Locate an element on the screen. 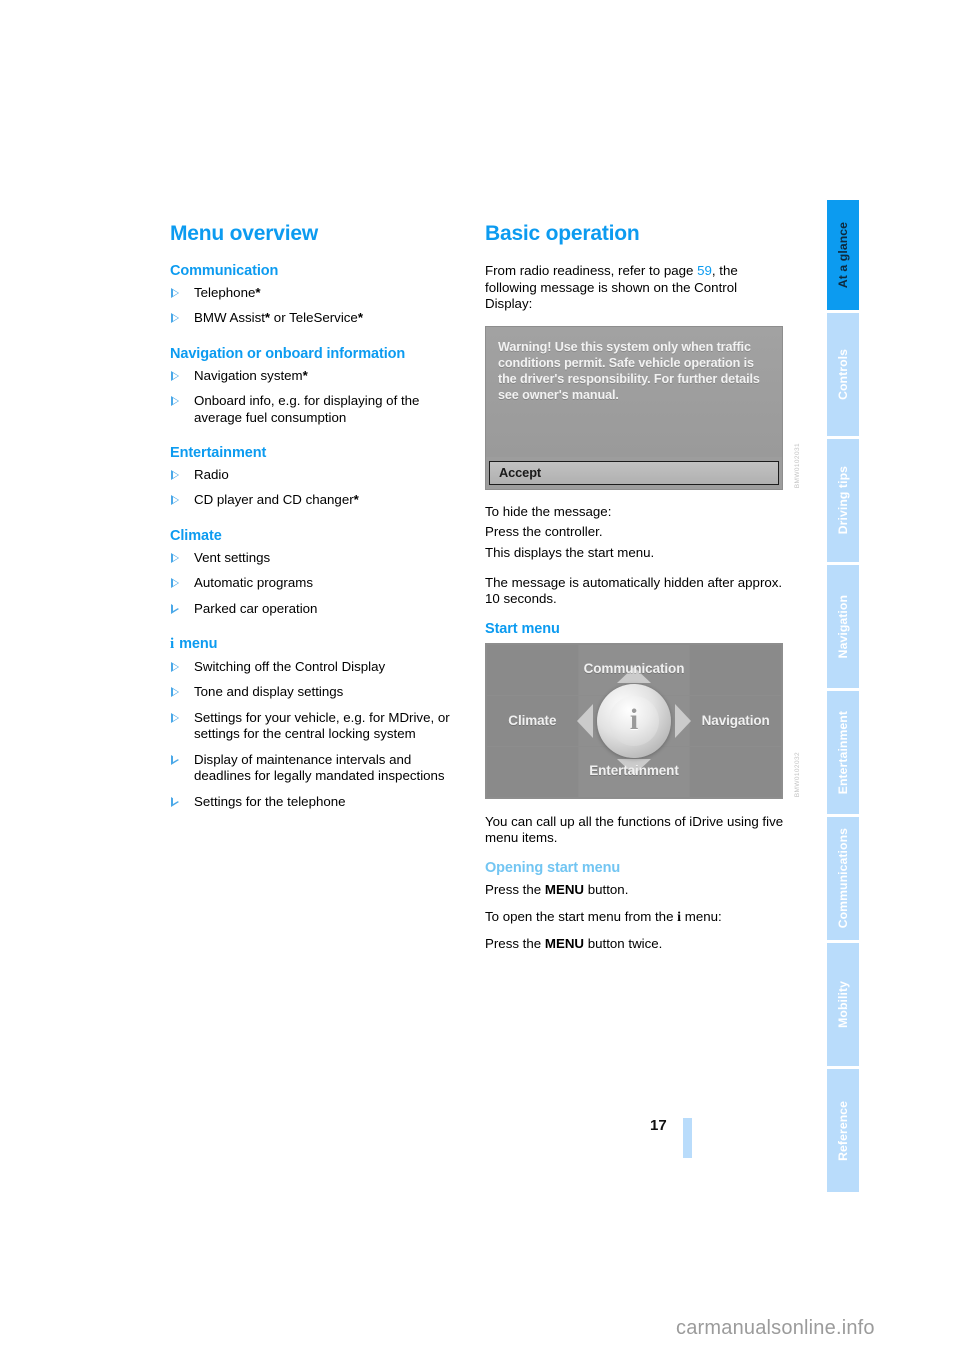 The width and height of the screenshot is (960, 1358). start-menu-heading: Start menu is located at coordinates (522, 628).